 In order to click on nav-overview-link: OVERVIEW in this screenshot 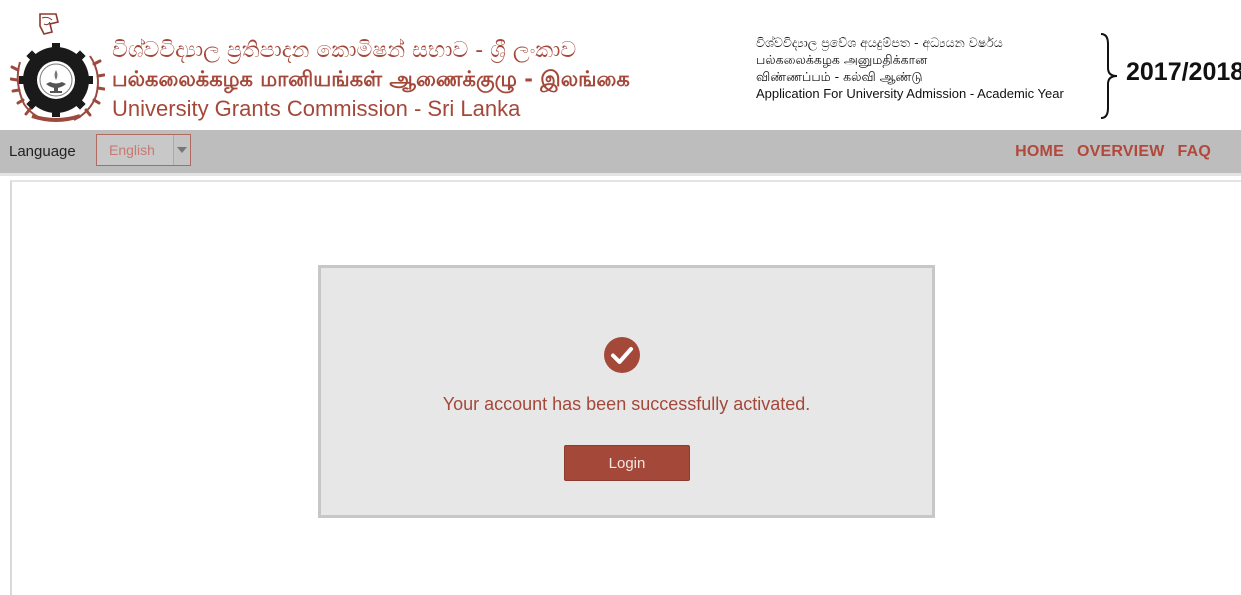, I will do `click(1121, 152)`.